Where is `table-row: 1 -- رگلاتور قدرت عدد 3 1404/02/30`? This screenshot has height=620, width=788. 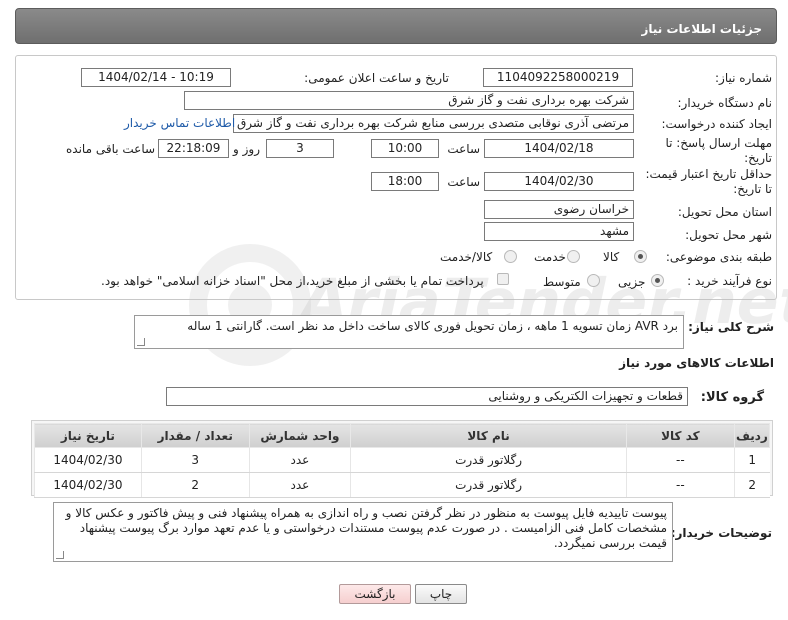 table-row: 1 -- رگلاتور قدرت عدد 3 1404/02/30 is located at coordinates (402, 460).